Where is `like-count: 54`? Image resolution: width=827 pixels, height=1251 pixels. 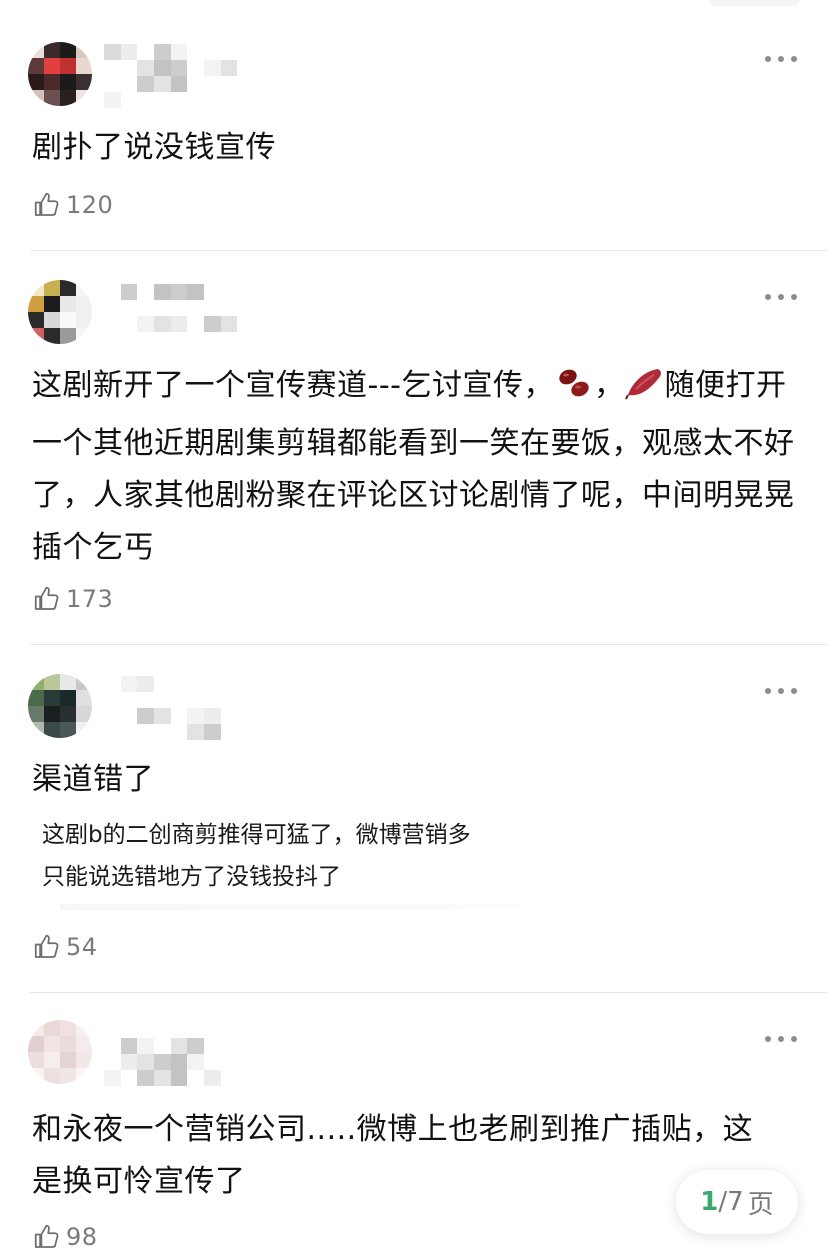 like-count: 54 is located at coordinates (82, 947).